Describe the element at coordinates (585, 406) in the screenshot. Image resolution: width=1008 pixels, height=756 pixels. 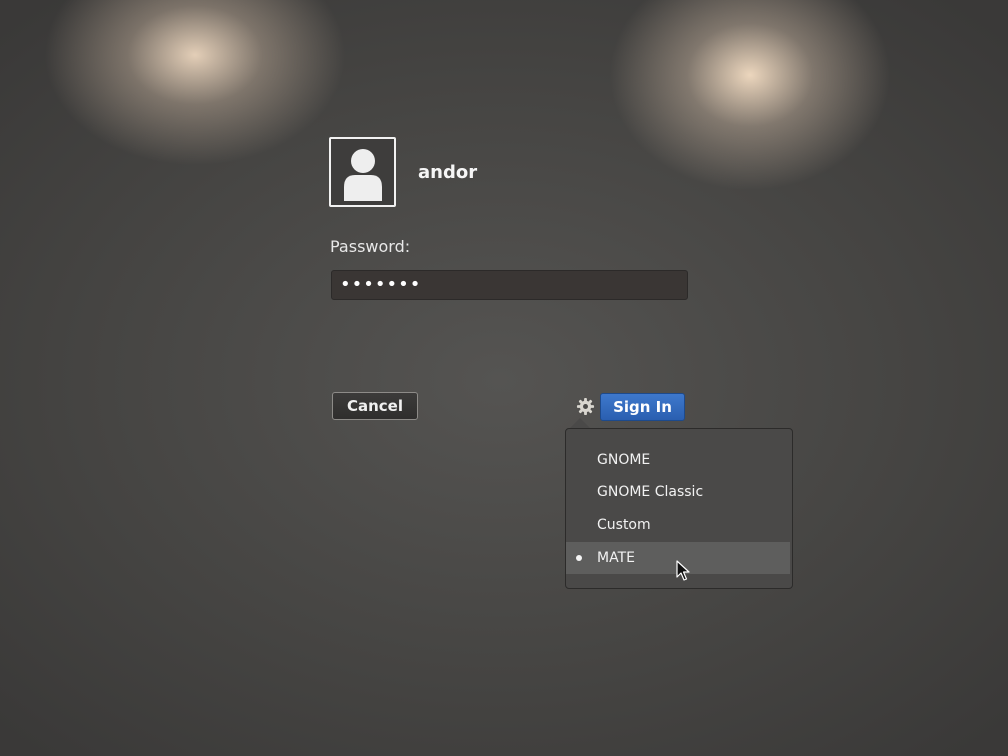
I see `gear-icon` at that location.